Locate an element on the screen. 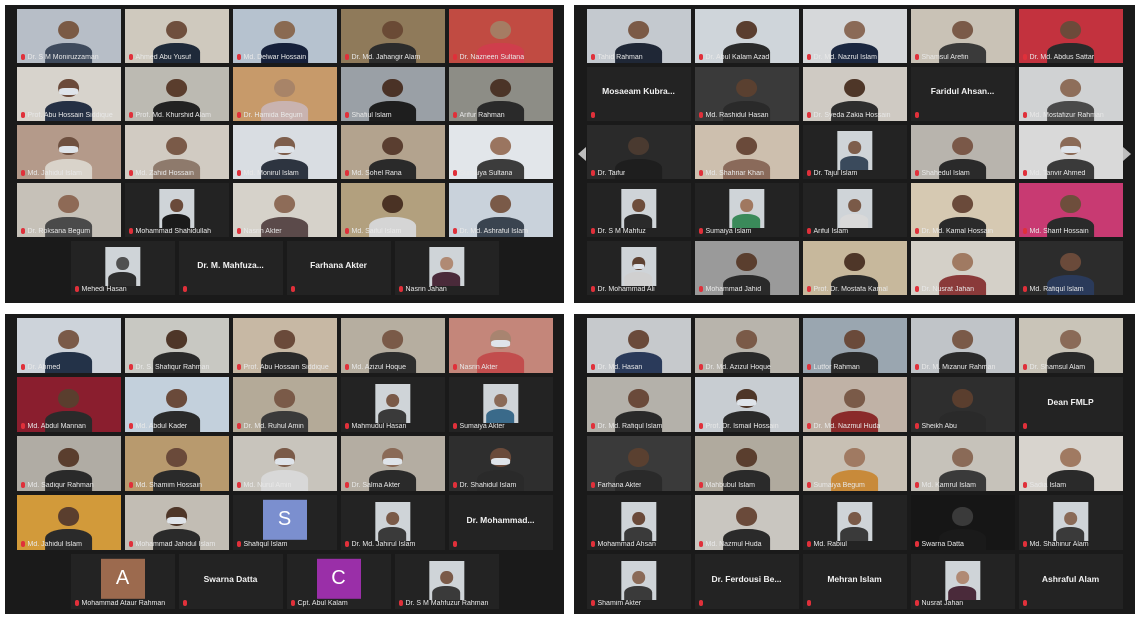 The height and width of the screenshot is (618, 1141). participant-video-tile: Md. Kamrul Islam is located at coordinates (962, 463).